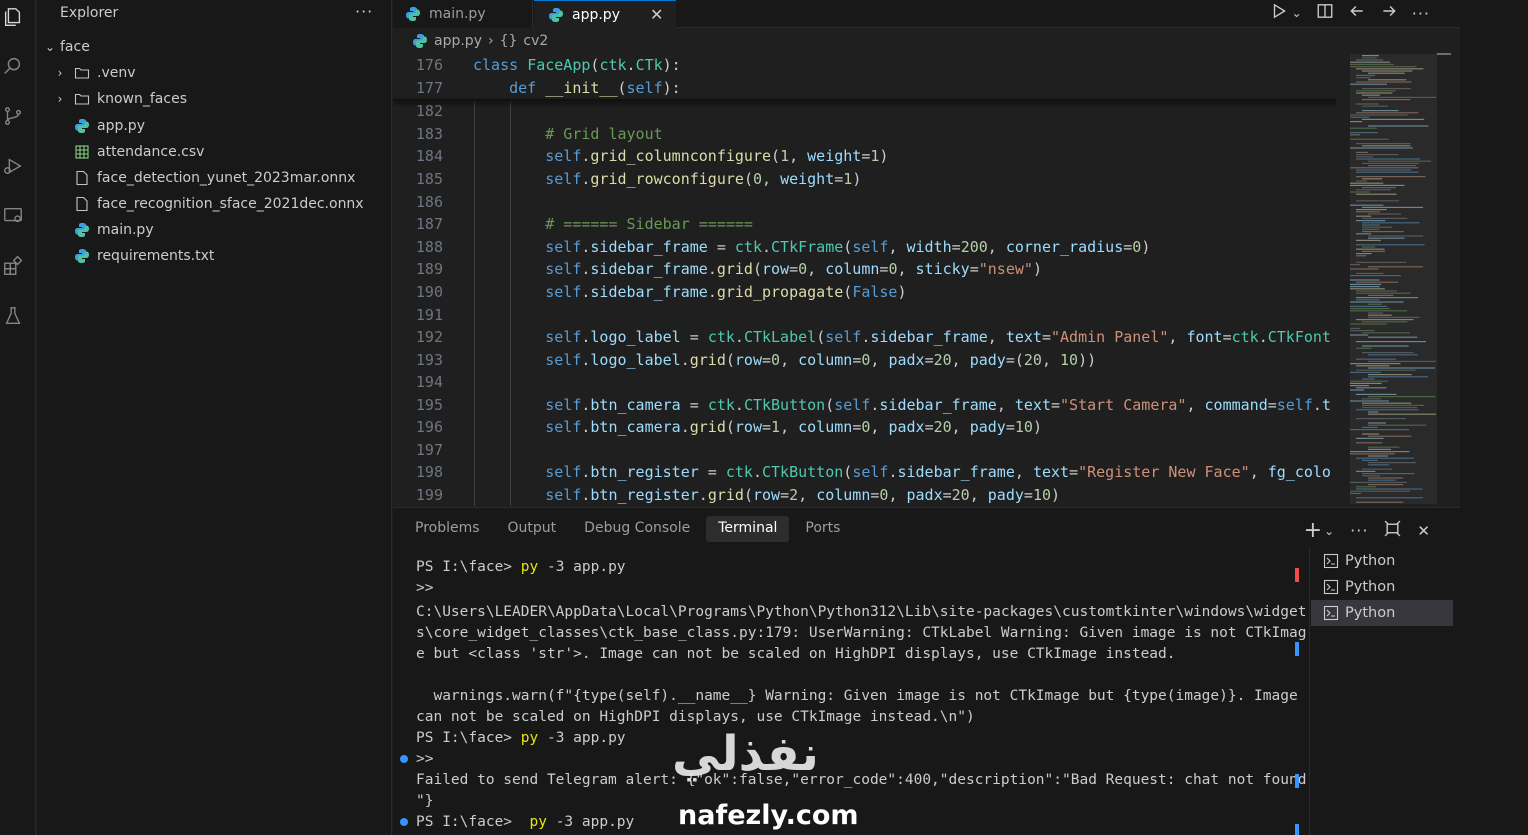 This screenshot has width=1528, height=835. I want to click on tree-item-yunet-onnx: face_detection_yunet_2023mar.onnx, so click(214, 178).